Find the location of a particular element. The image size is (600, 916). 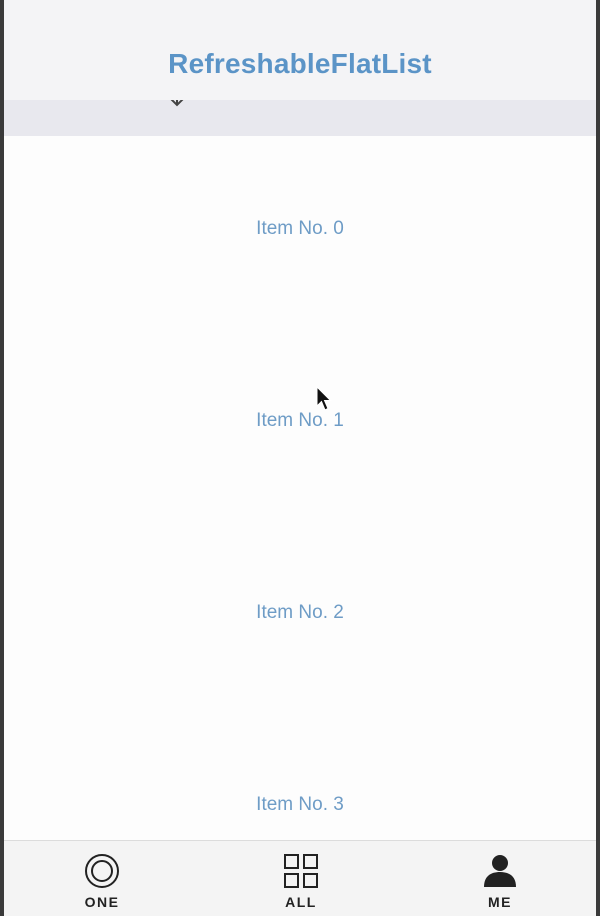

list-item-label: Item No. 0 is located at coordinates (300, 228).